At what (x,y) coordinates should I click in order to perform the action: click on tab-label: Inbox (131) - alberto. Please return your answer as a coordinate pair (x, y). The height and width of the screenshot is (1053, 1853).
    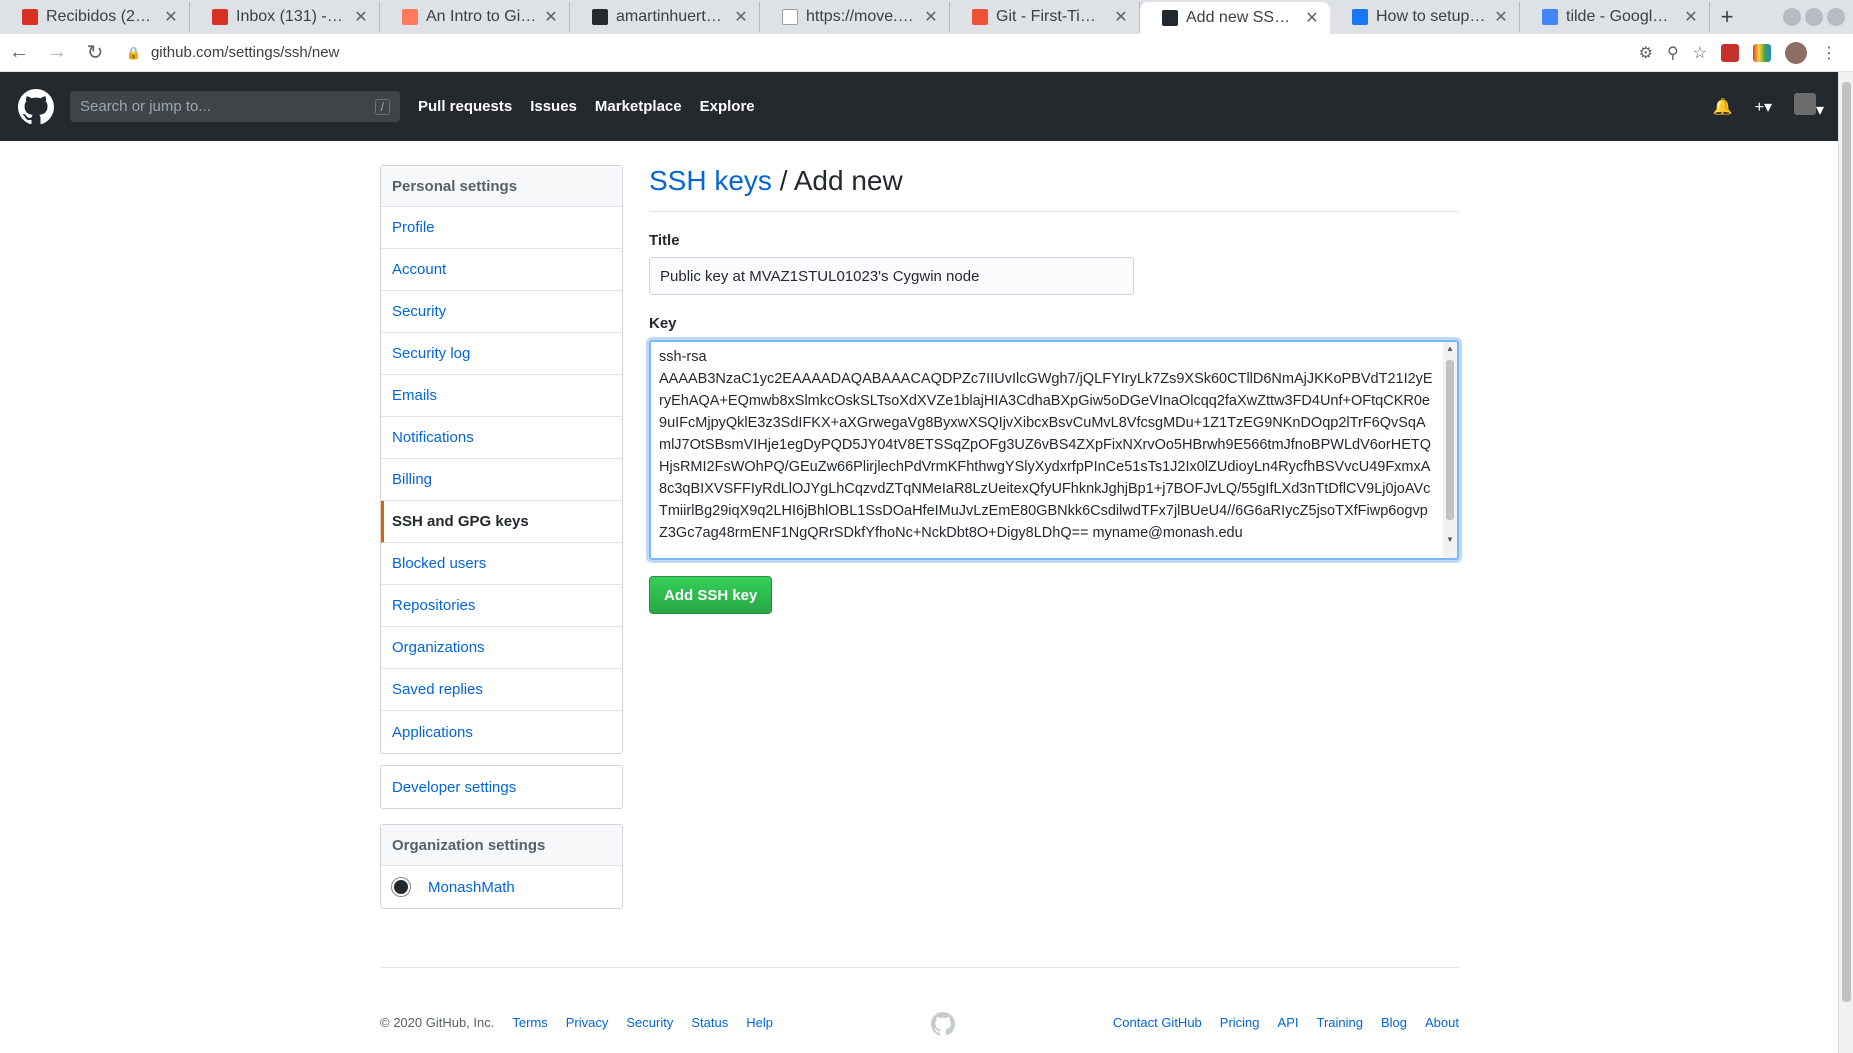
    Looking at the image, I should click on (291, 16).